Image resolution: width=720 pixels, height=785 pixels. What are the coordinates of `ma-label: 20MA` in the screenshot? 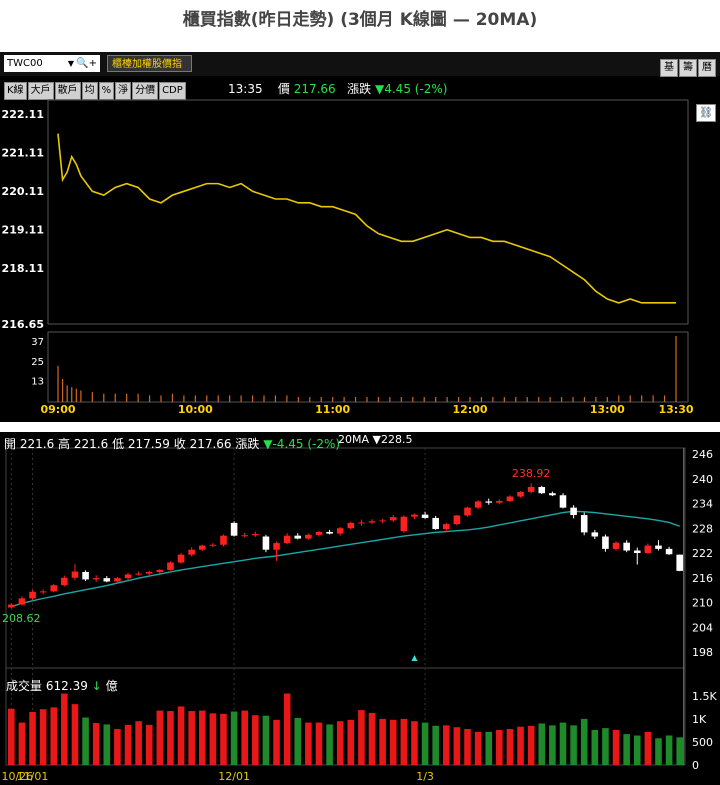 It's located at (354, 439).